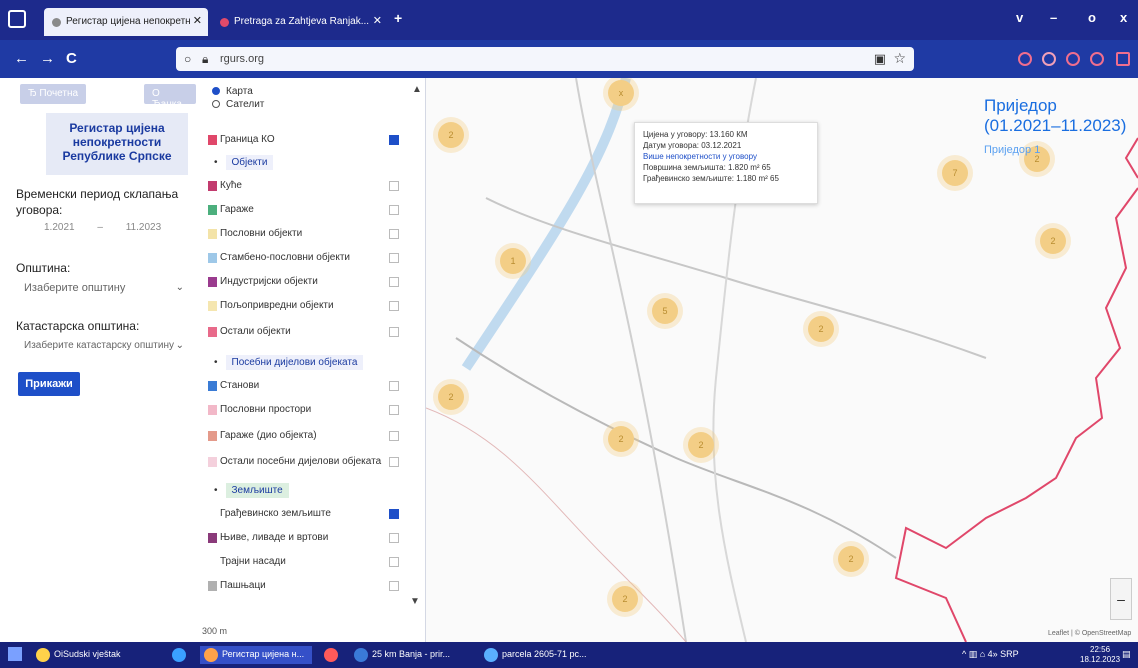 This screenshot has height=668, width=1138. I want to click on zoom-control: –, so click(1121, 599).